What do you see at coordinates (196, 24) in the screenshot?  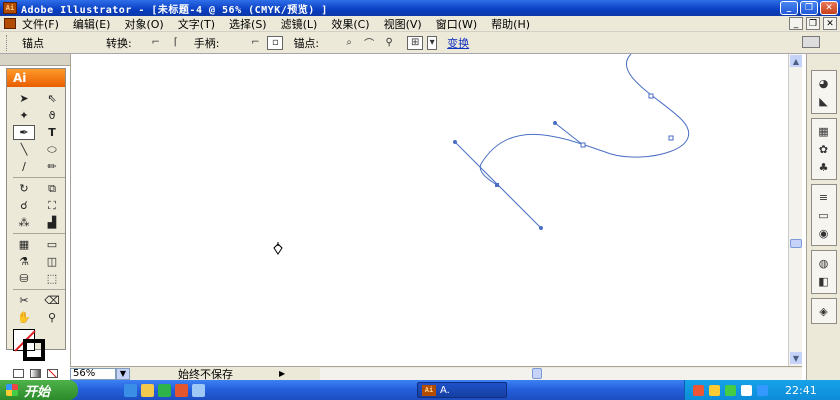 I see `menu-type: 文字(T)` at bounding box center [196, 24].